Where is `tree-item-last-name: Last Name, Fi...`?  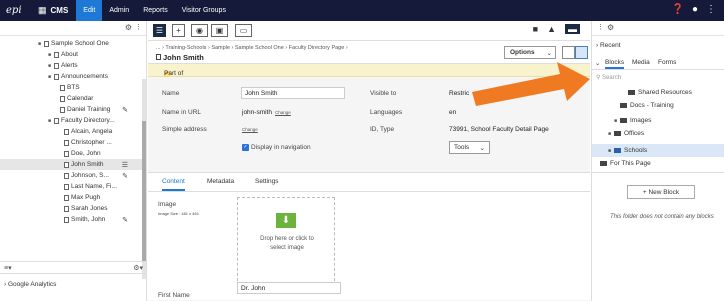
tree-item-last-name: Last Name, Fi... is located at coordinates (71, 186).